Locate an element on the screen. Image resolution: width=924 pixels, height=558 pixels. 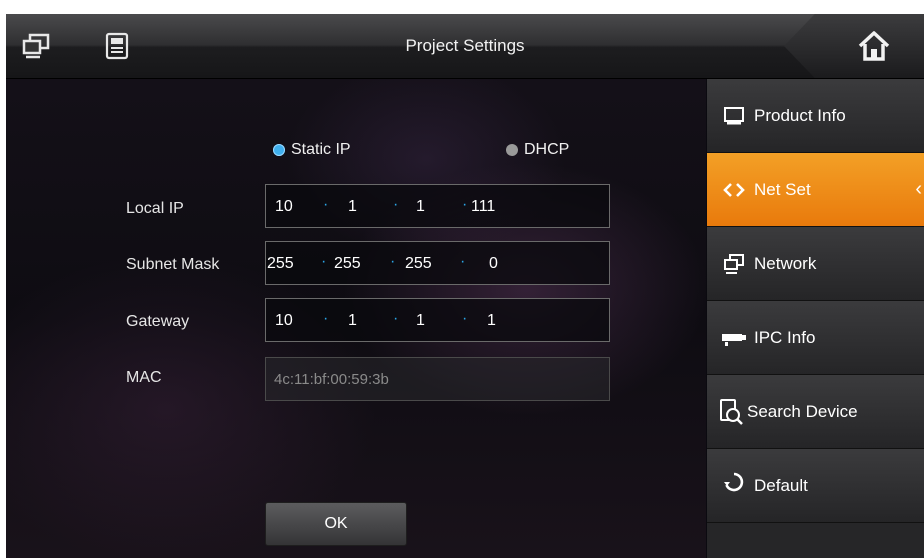
subnet-mask-label: Subnet Mask is located at coordinates (173, 264).